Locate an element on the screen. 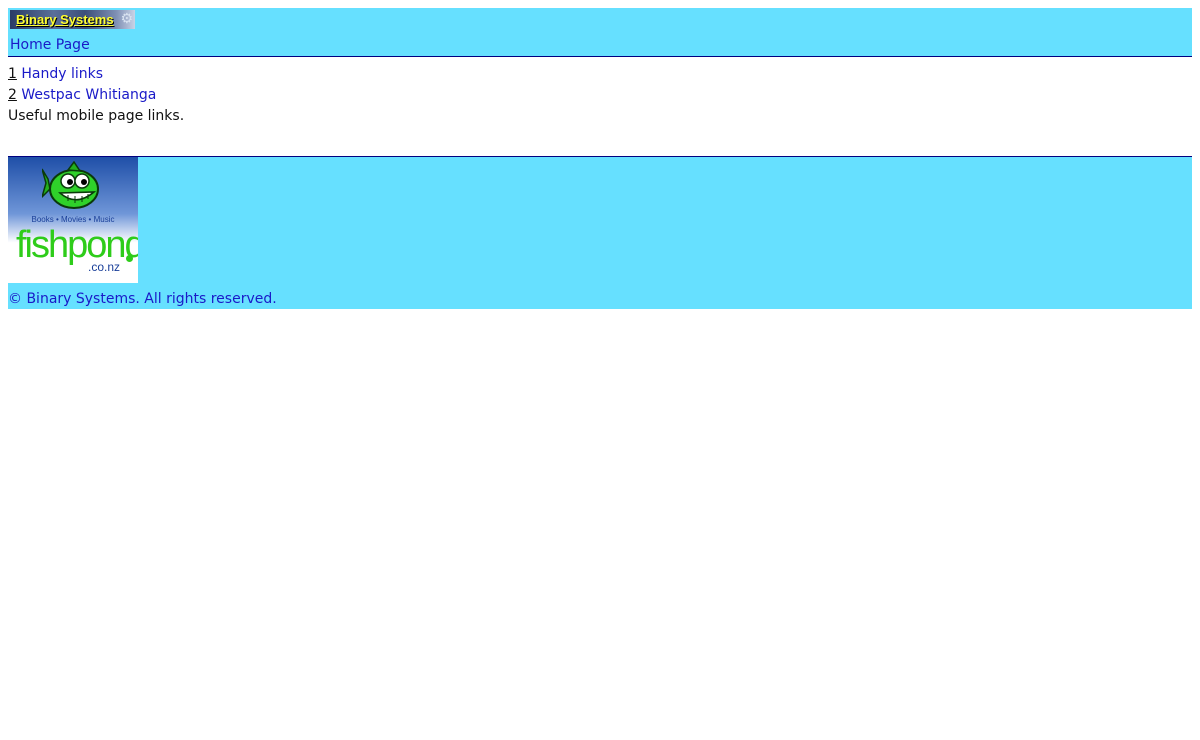  westpac-whitianga-link: Westpac Whitianga is located at coordinates (88, 95).